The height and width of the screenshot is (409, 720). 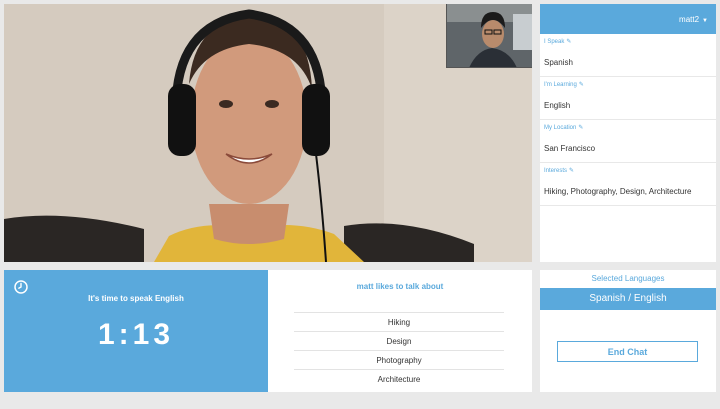 I want to click on end-chat-button: End Chat, so click(x=627, y=351).